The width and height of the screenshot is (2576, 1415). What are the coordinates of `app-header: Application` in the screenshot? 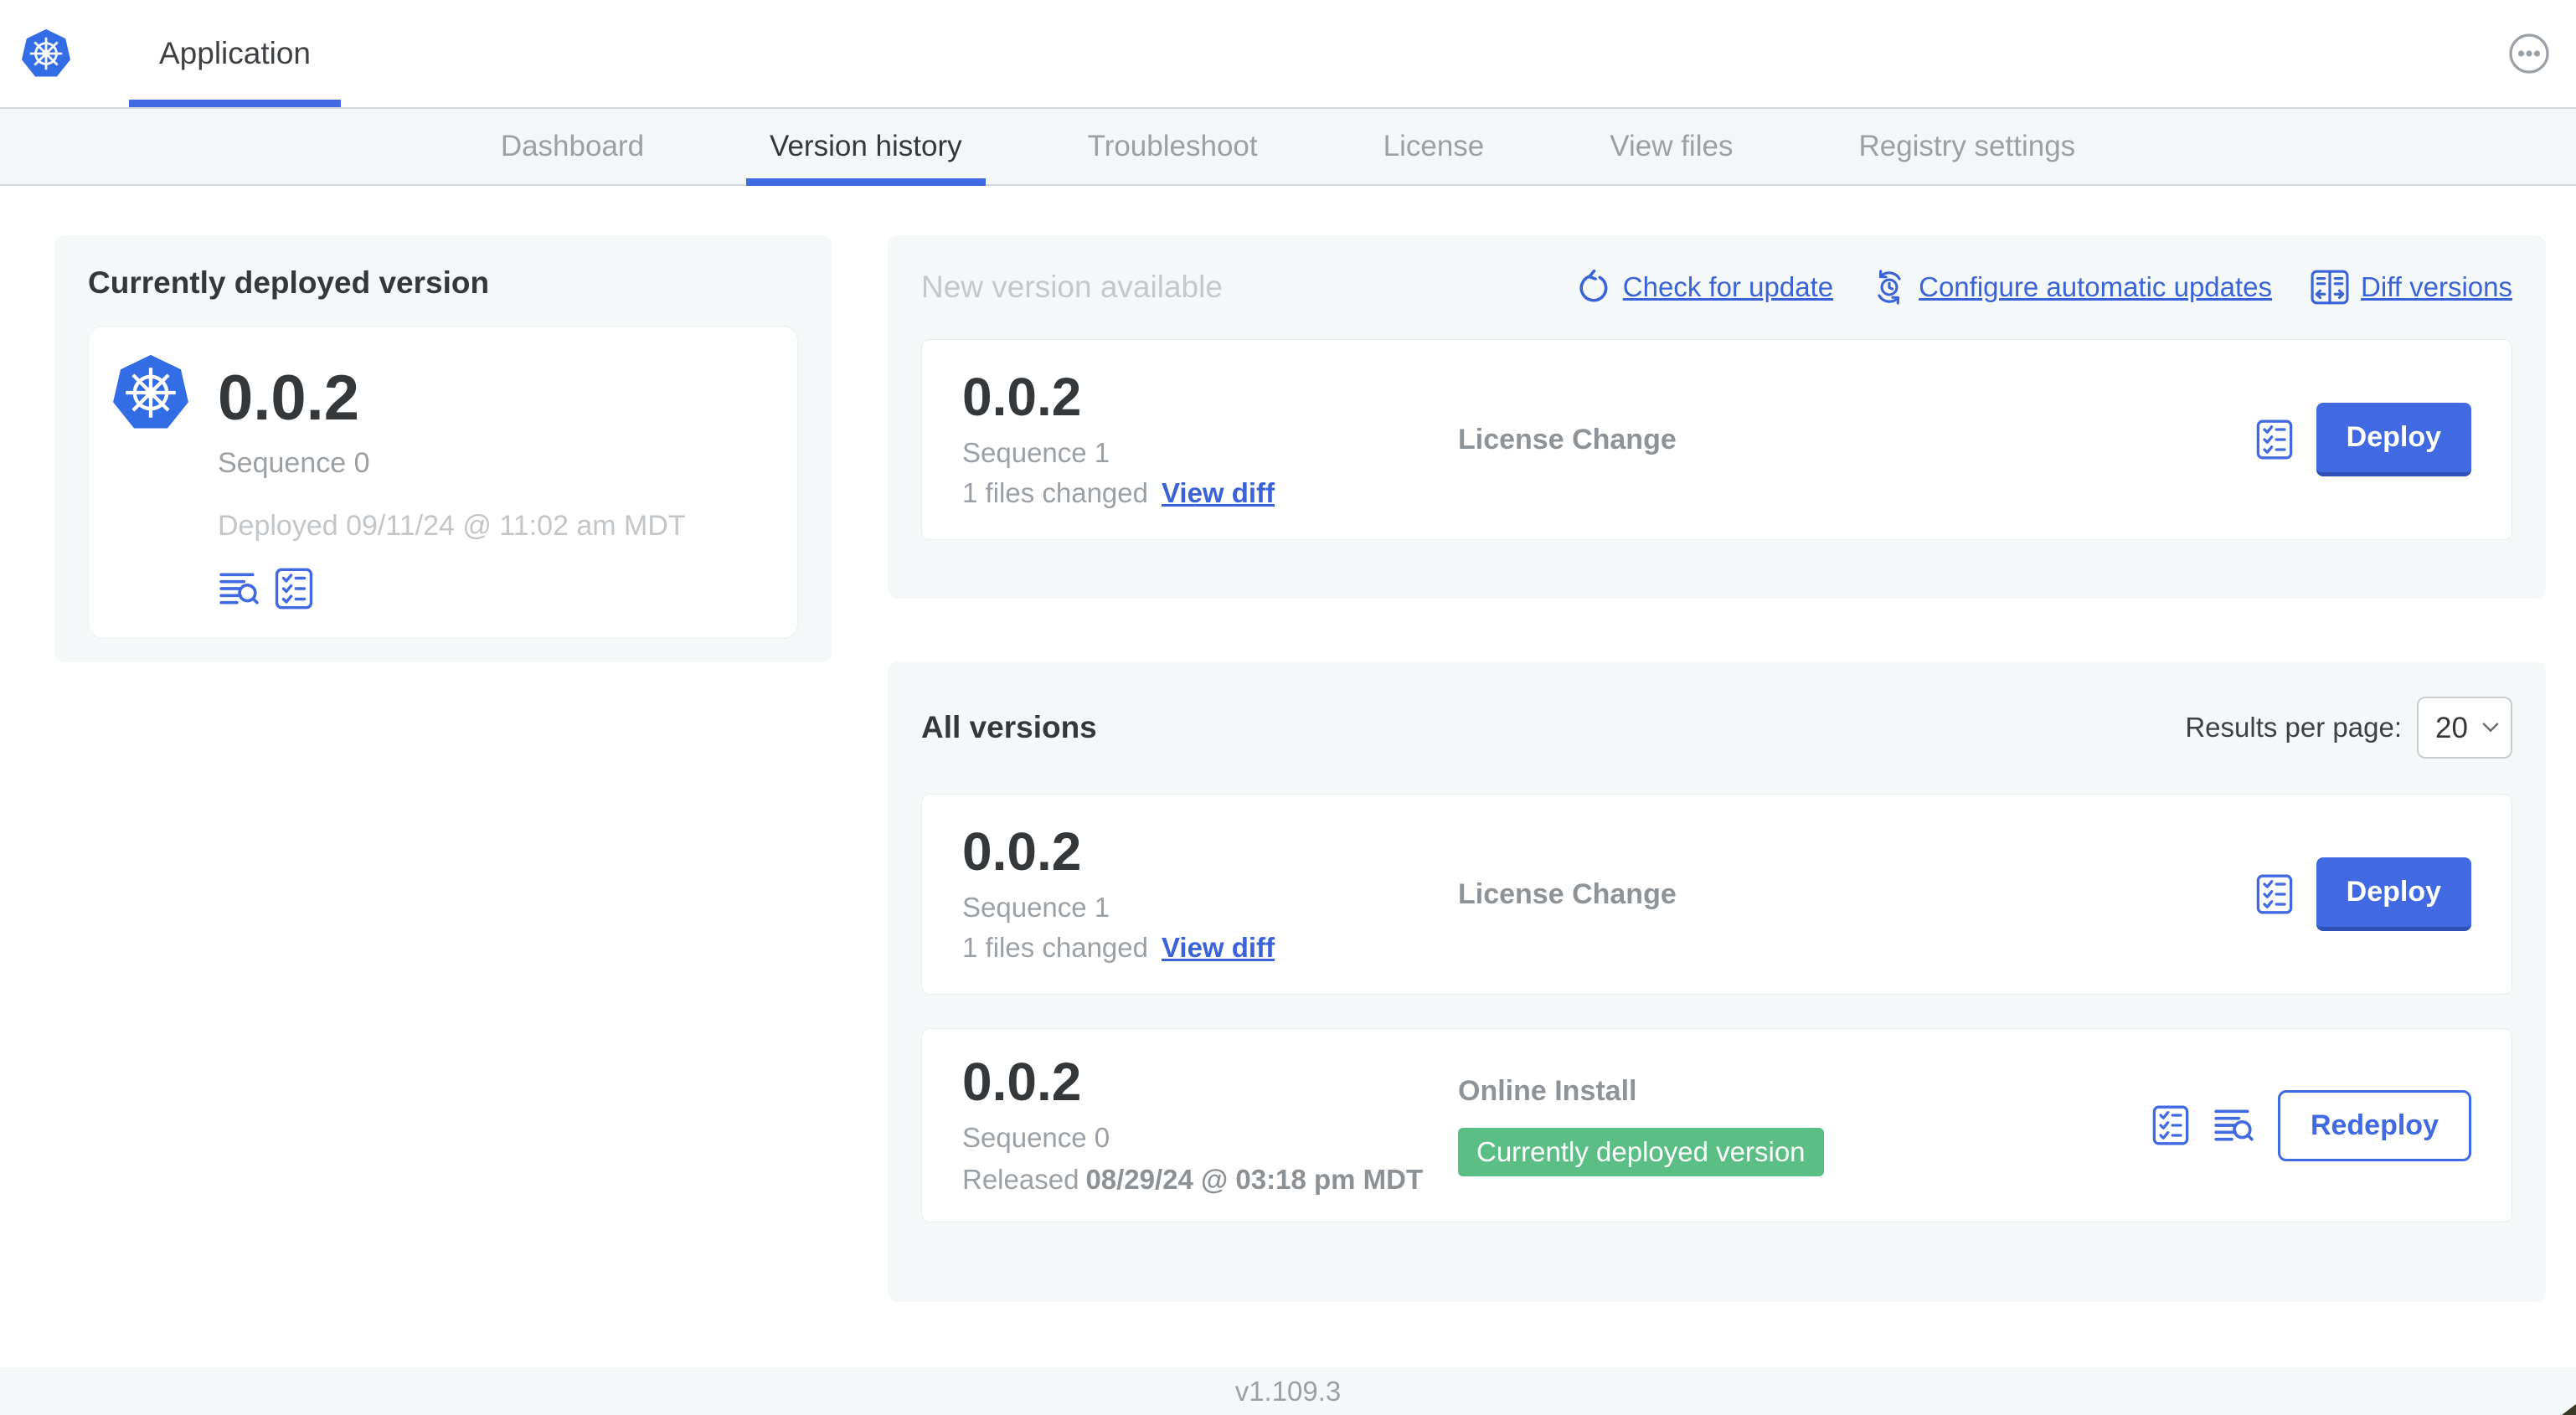 It's located at (1288, 53).